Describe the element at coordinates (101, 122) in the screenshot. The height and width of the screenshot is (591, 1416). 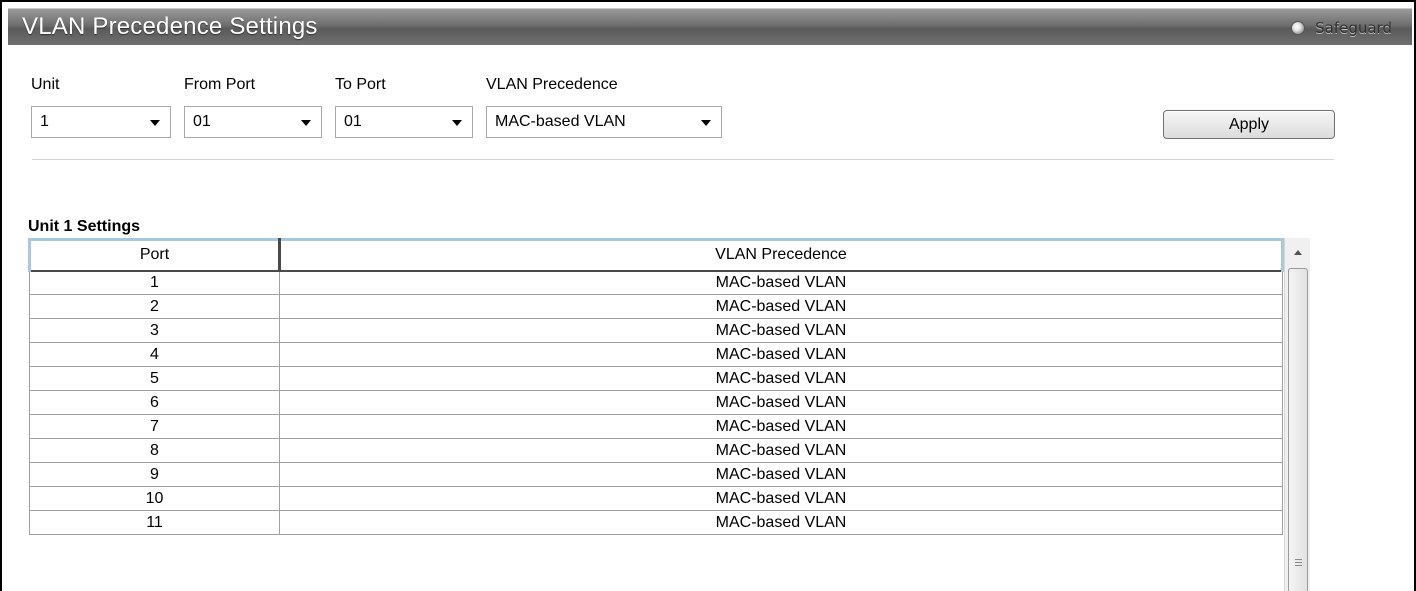
I see `unit-select: 1` at that location.